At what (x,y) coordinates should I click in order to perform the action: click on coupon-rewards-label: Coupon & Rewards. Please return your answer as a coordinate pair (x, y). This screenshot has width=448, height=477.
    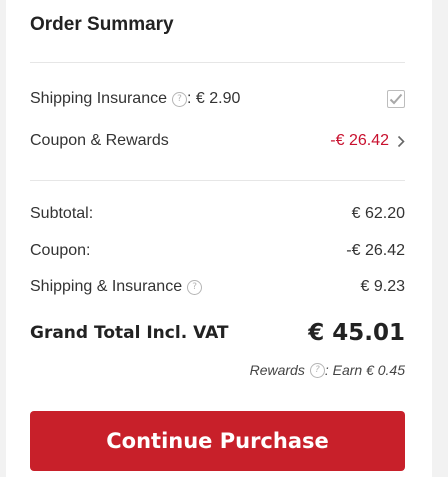
    Looking at the image, I should click on (99, 140).